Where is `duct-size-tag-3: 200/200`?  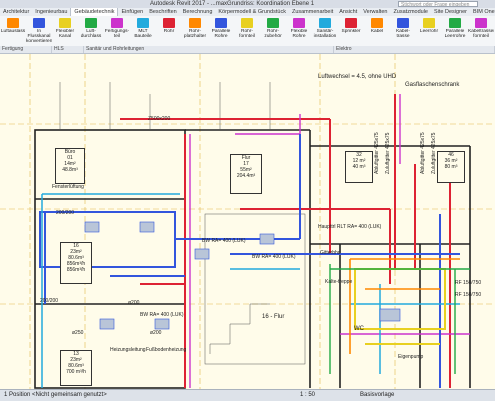 duct-size-tag-3: 200/200 is located at coordinates (49, 301).